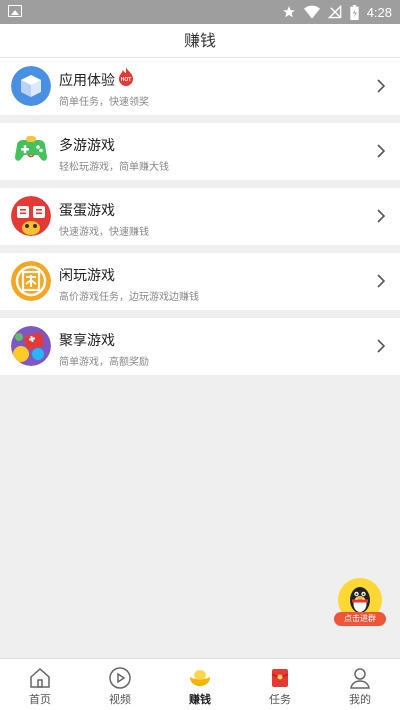 The image size is (400, 710). What do you see at coordinates (87, 81) in the screenshot?
I see `item-title: 应用体验` at bounding box center [87, 81].